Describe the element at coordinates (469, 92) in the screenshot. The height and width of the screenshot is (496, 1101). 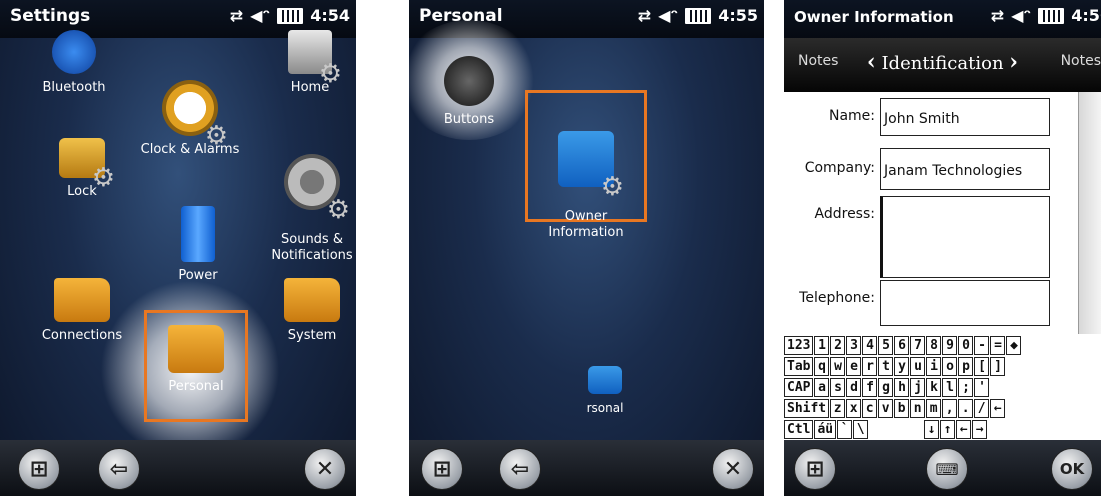
I see `app-buttons: Buttons` at that location.